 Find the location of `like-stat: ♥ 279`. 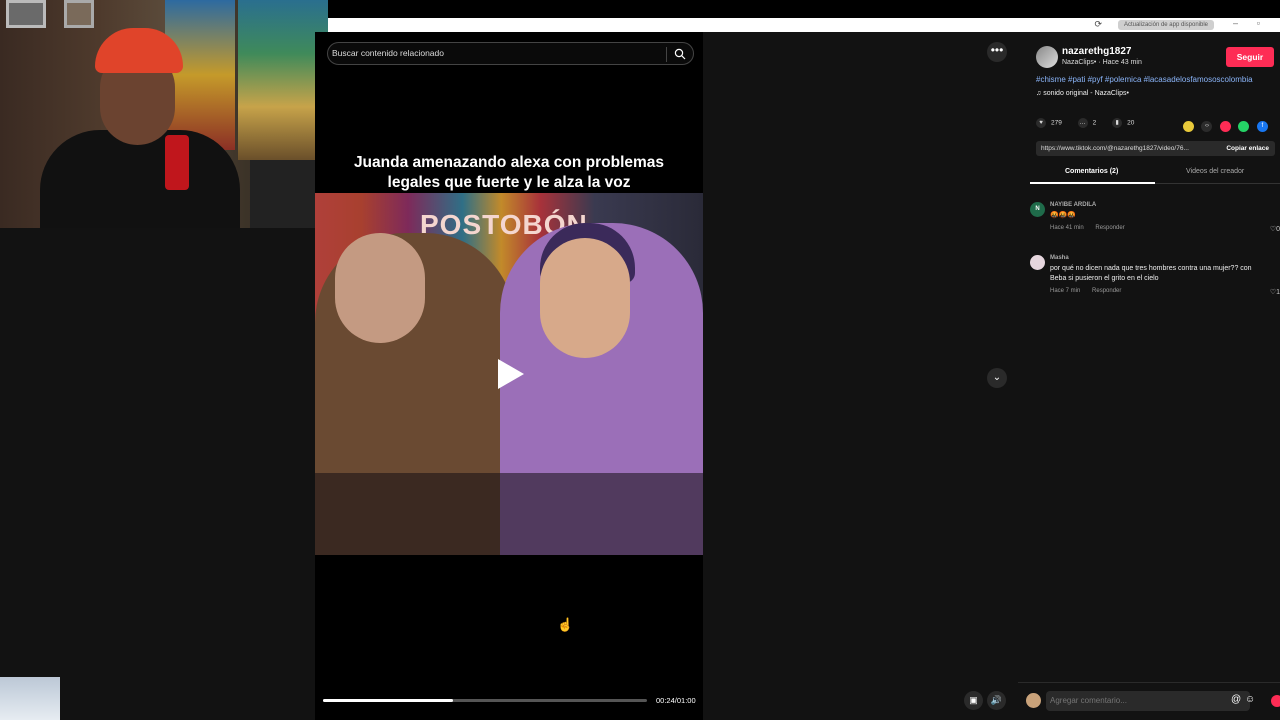

like-stat: ♥ 279 is located at coordinates (1049, 123).